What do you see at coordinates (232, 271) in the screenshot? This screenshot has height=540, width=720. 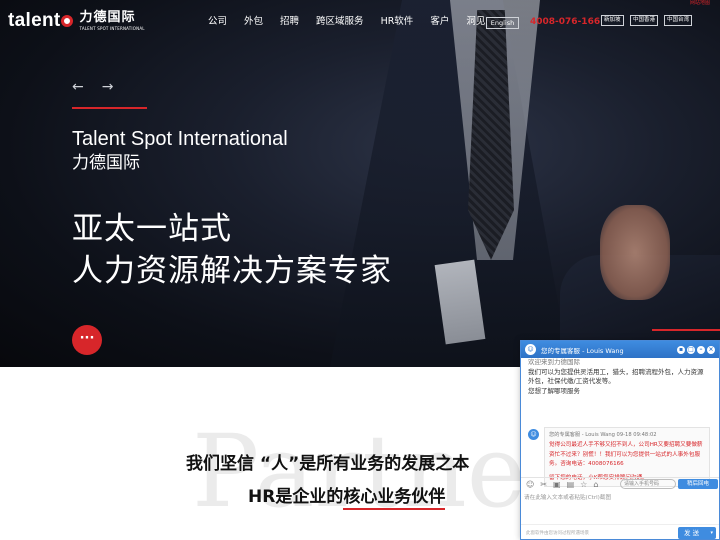 I see `hero-slogan-line2: 人力资源解决方案专家` at bounding box center [232, 271].